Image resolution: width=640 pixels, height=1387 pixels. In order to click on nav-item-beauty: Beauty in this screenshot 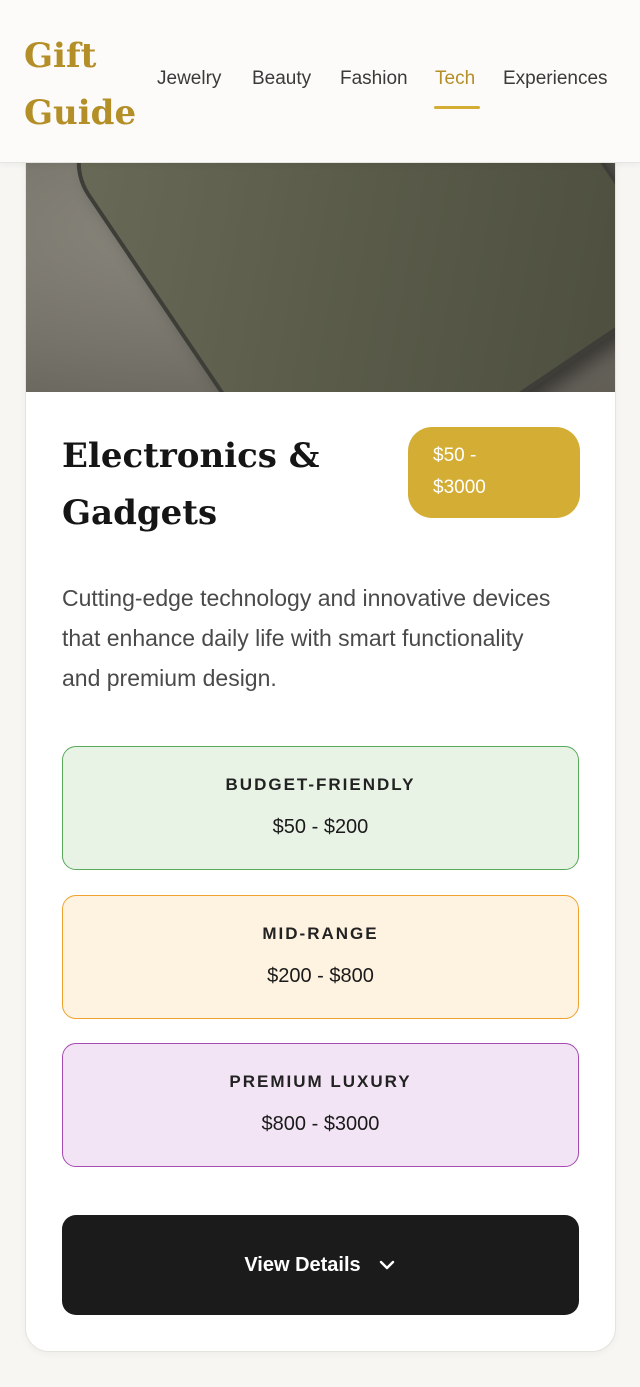, I will do `click(281, 79)`.